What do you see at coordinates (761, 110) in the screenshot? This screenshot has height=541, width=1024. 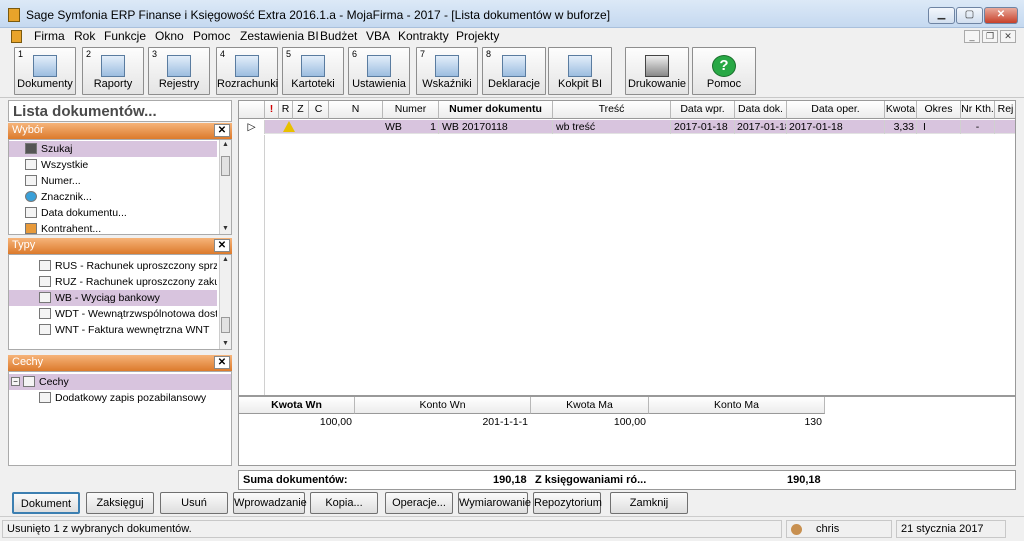 I see `column-header: Data dok.` at bounding box center [761, 110].